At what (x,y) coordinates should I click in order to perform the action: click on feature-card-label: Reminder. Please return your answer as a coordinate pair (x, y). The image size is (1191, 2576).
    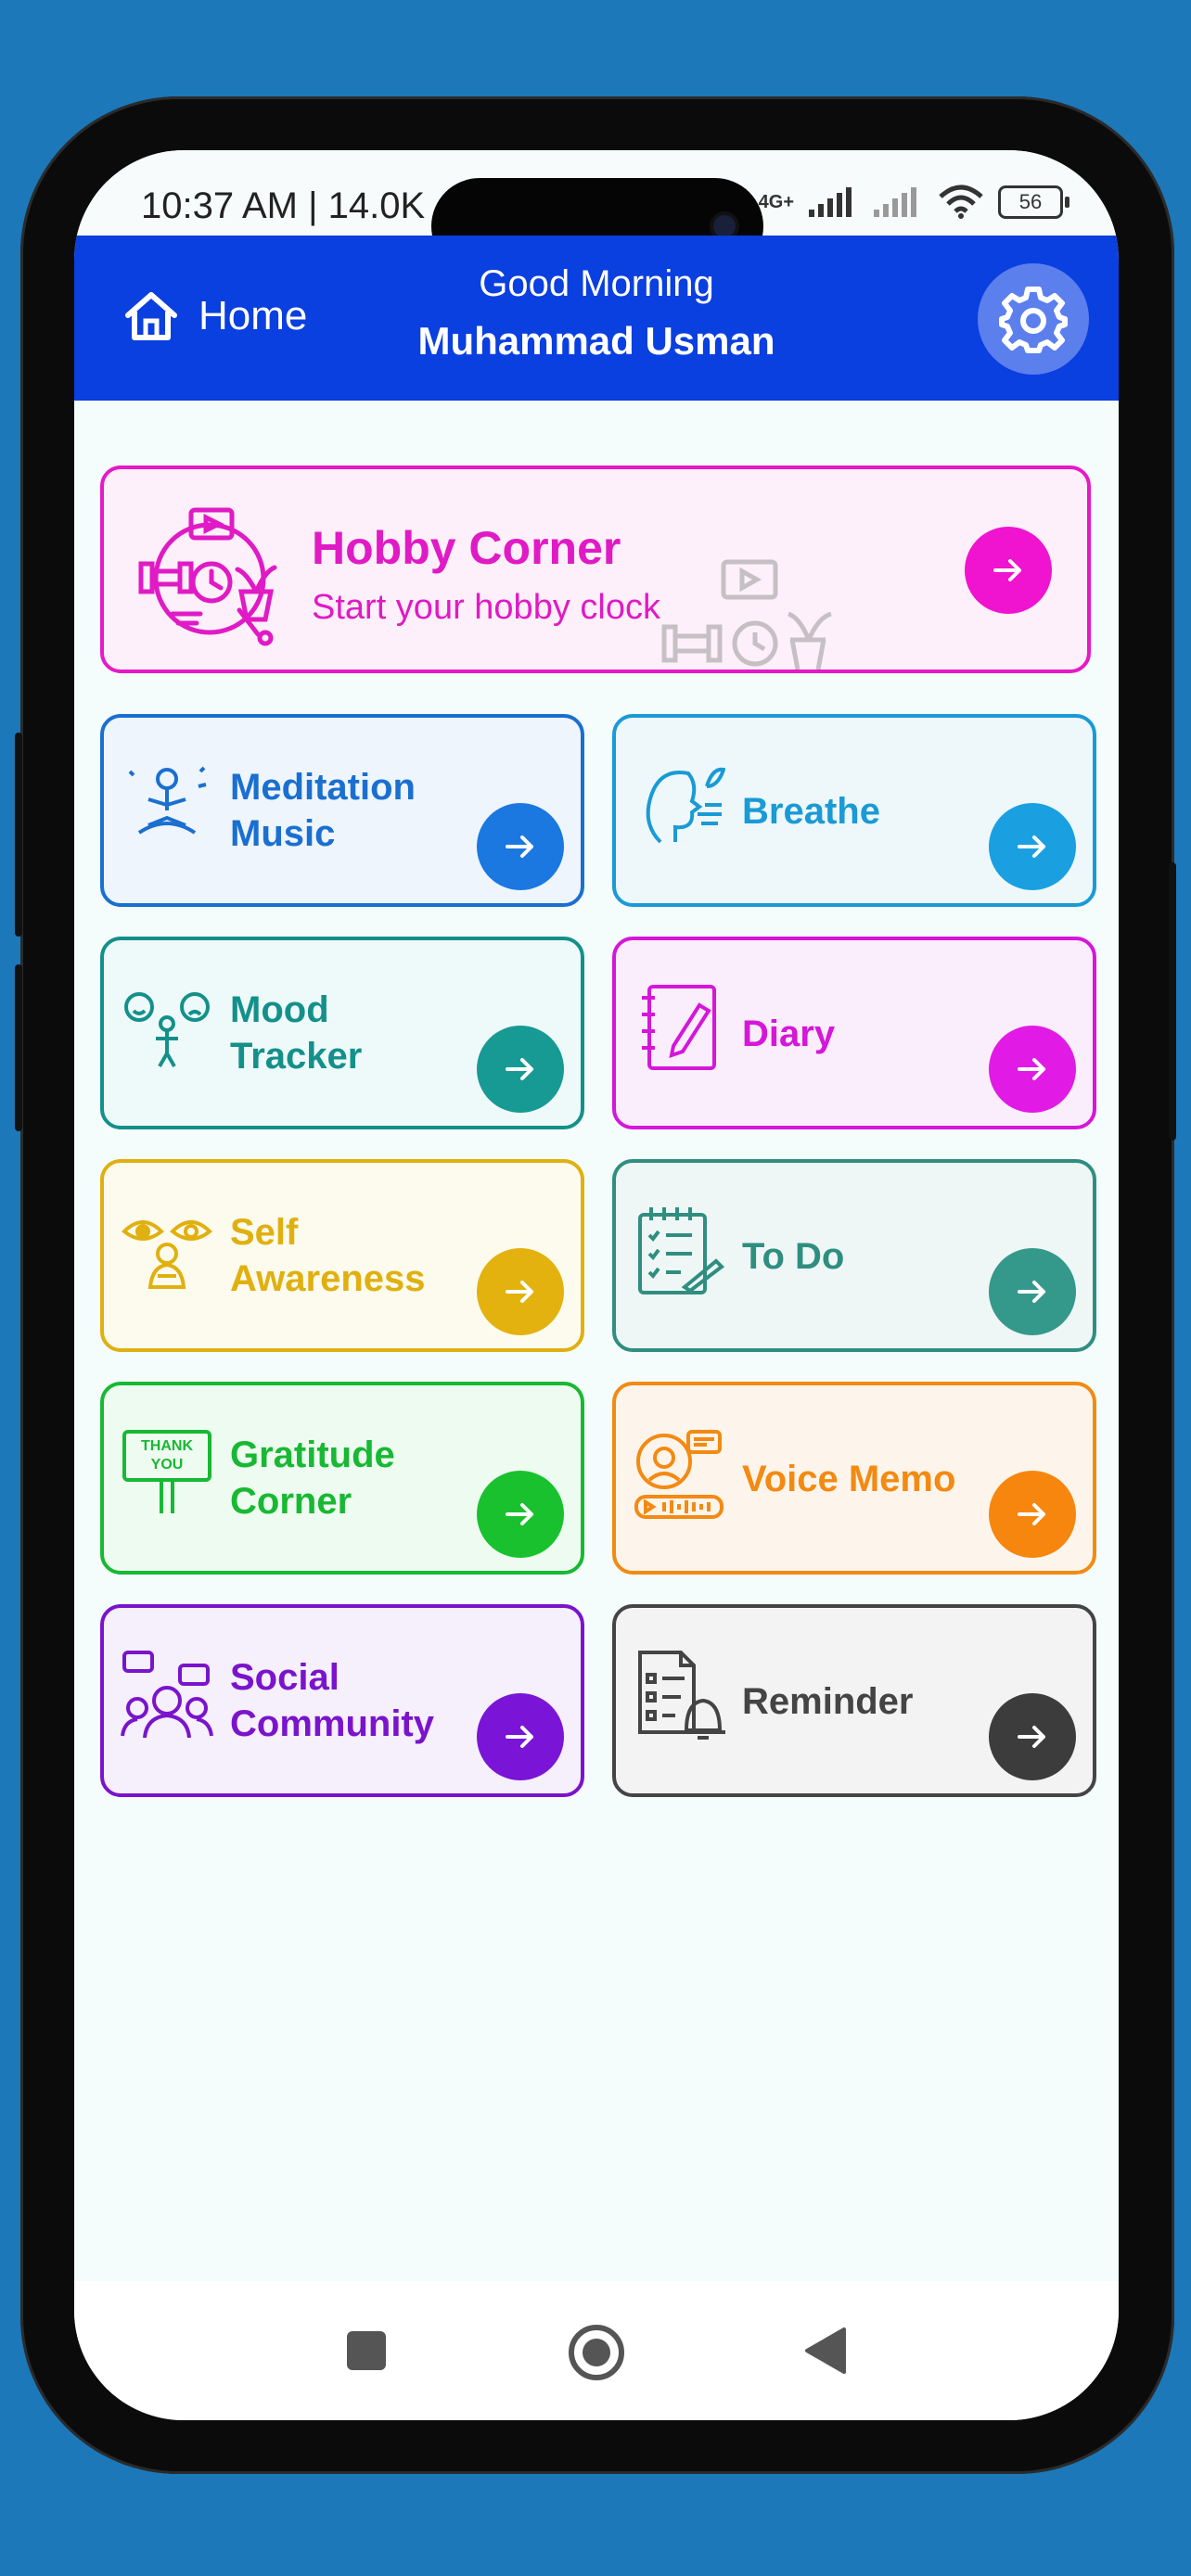
    Looking at the image, I should click on (828, 1701).